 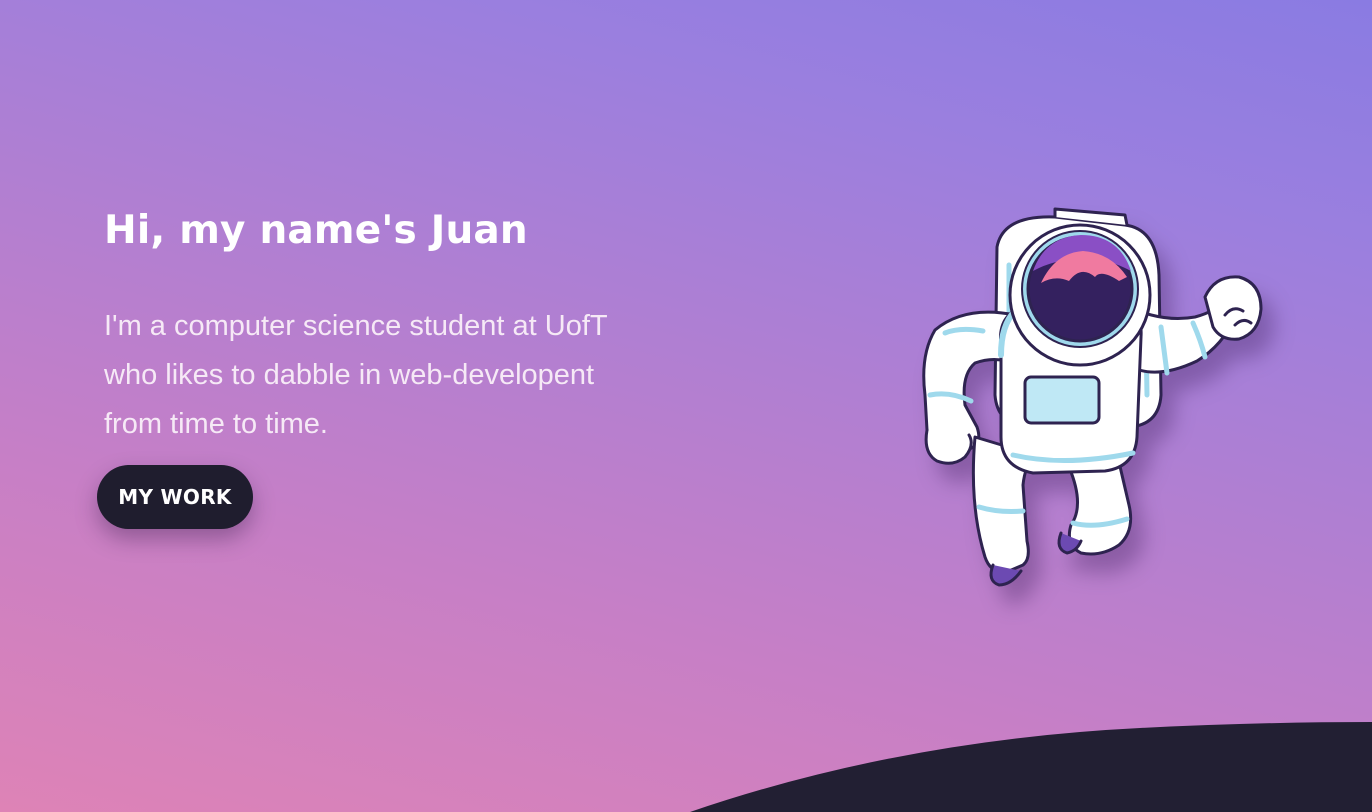 I want to click on astronaut-icon, so click(x=1092, y=397).